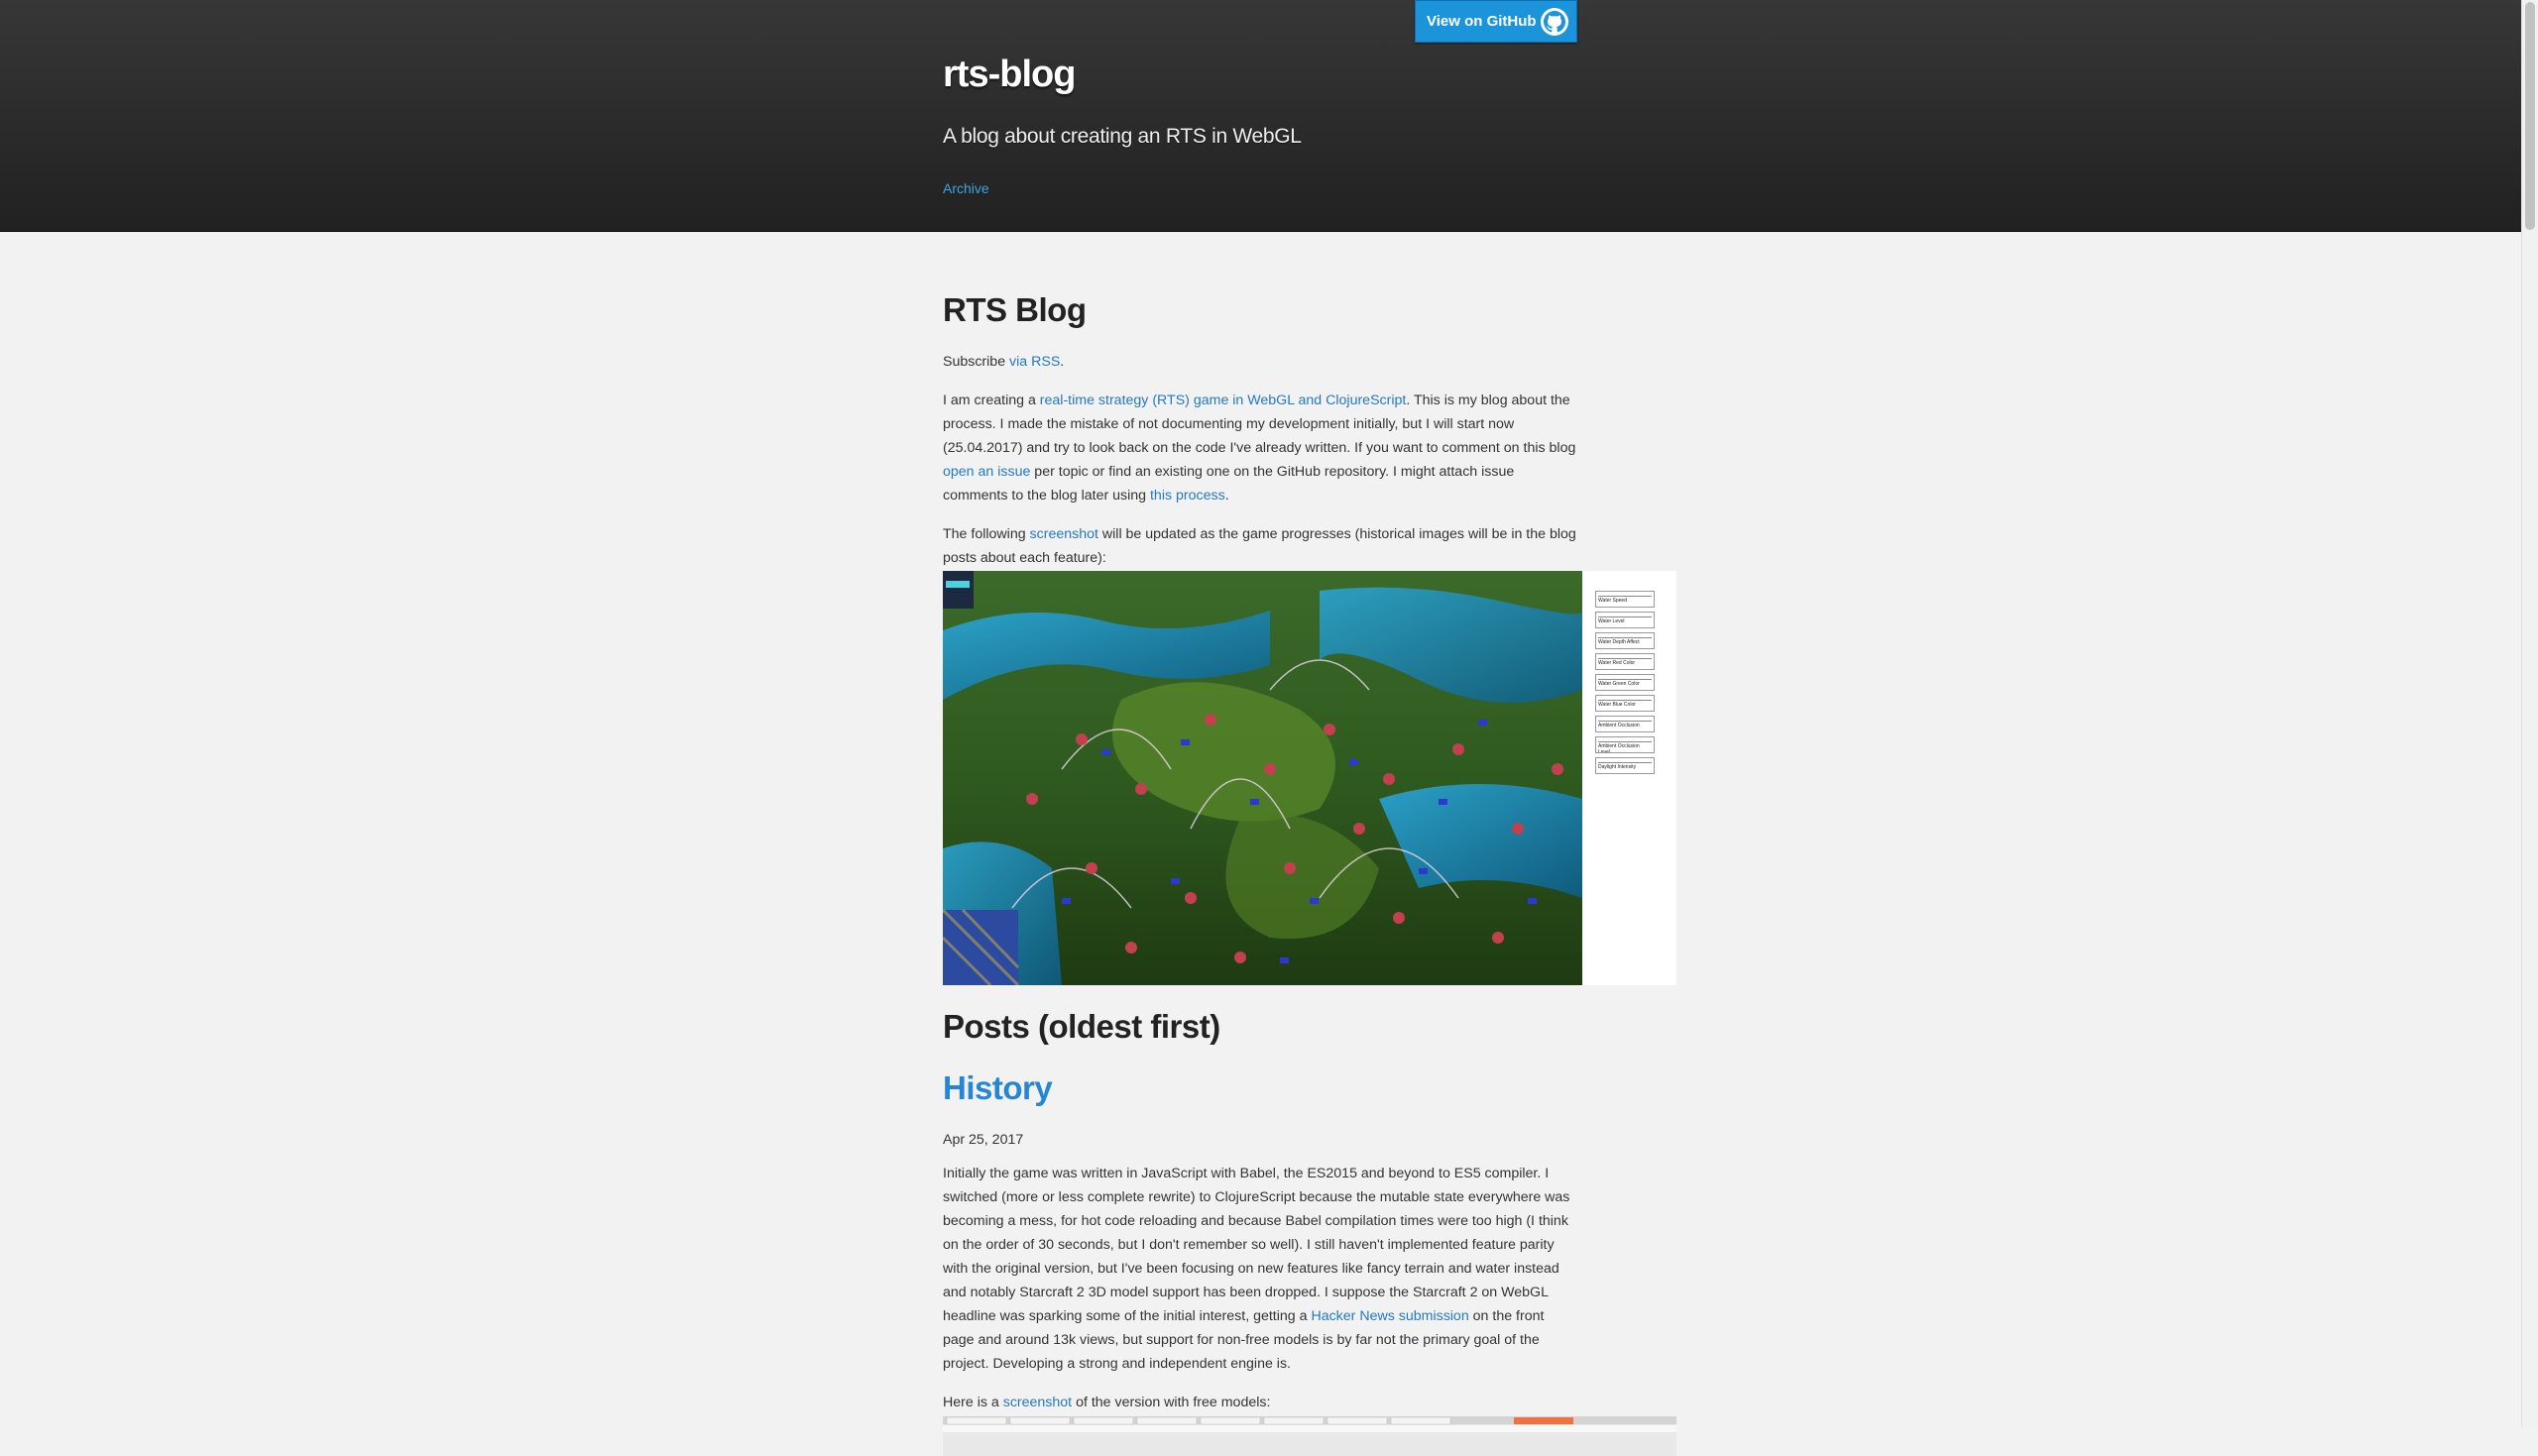  Describe the element at coordinates (1037, 1402) in the screenshot. I see `post-screenshot-link: screenshot` at that location.